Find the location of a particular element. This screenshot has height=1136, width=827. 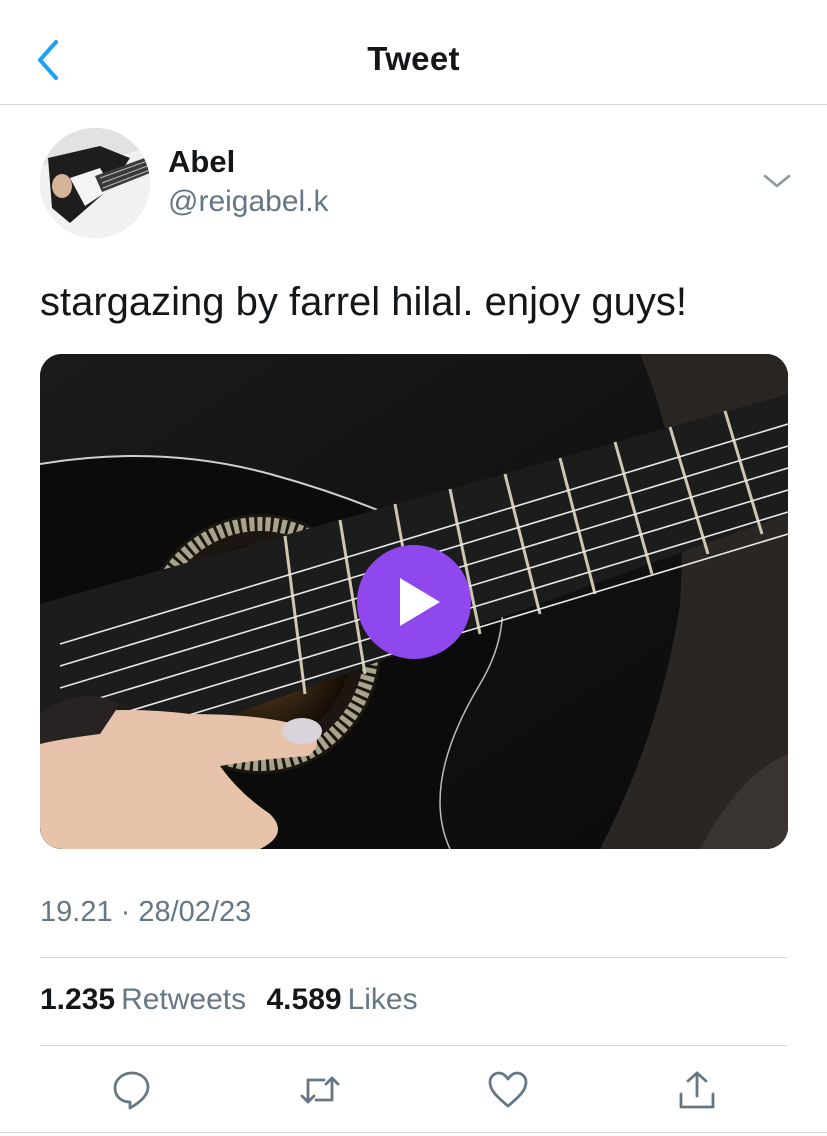

comment-icon is located at coordinates (131, 1090).